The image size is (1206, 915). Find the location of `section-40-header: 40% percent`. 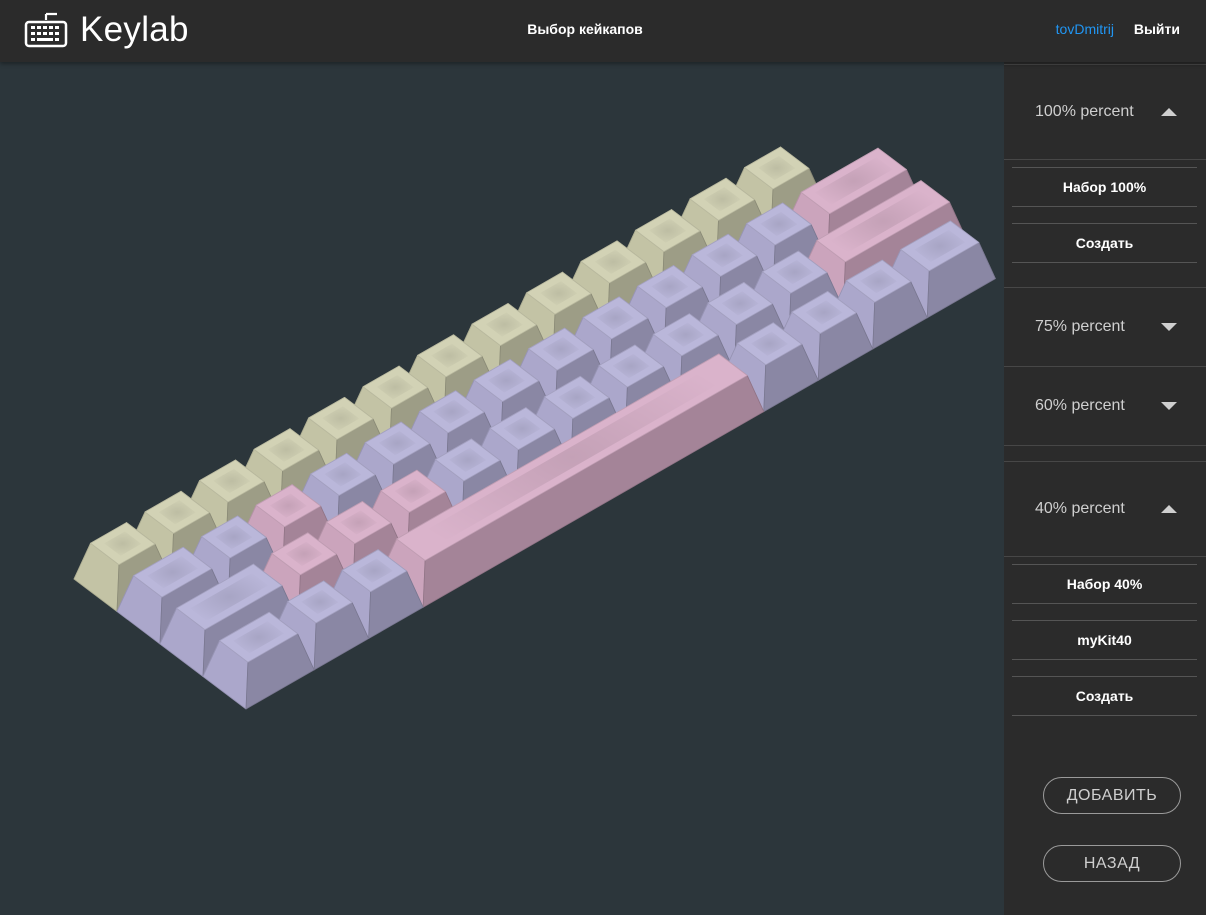

section-40-header: 40% percent is located at coordinates (1105, 509).